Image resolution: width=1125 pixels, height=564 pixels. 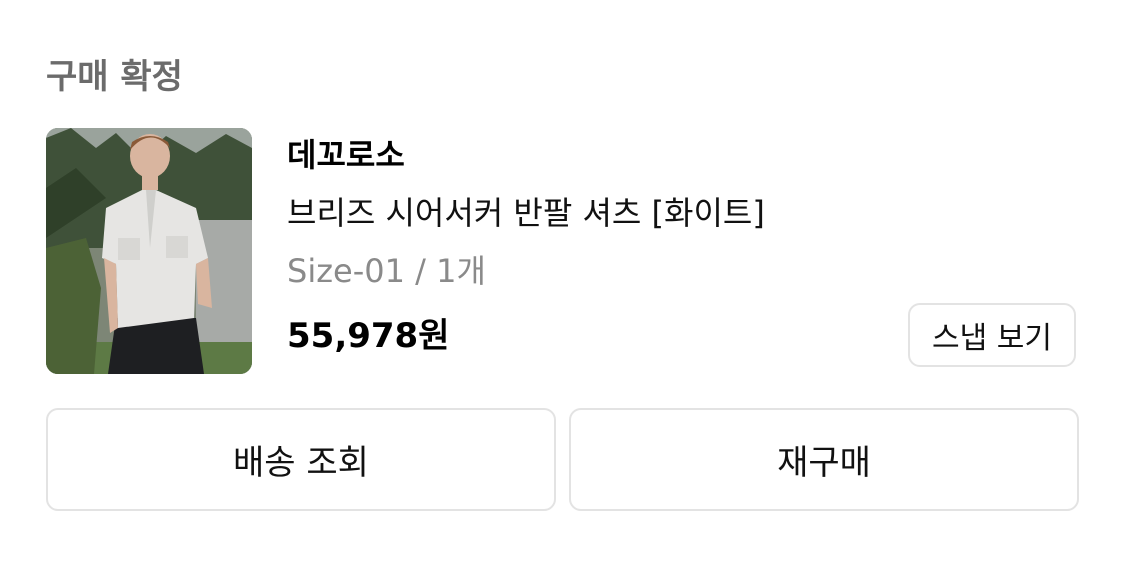 What do you see at coordinates (346, 155) in the screenshot?
I see `brand-name: 데꼬로소` at bounding box center [346, 155].